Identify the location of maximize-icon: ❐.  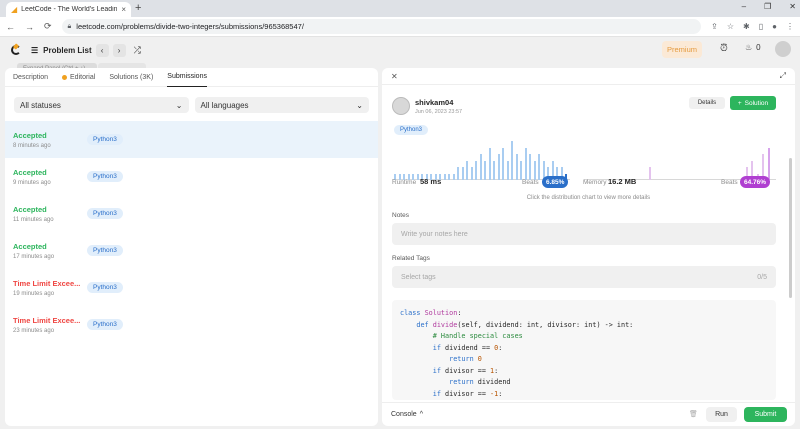
(767, 6).